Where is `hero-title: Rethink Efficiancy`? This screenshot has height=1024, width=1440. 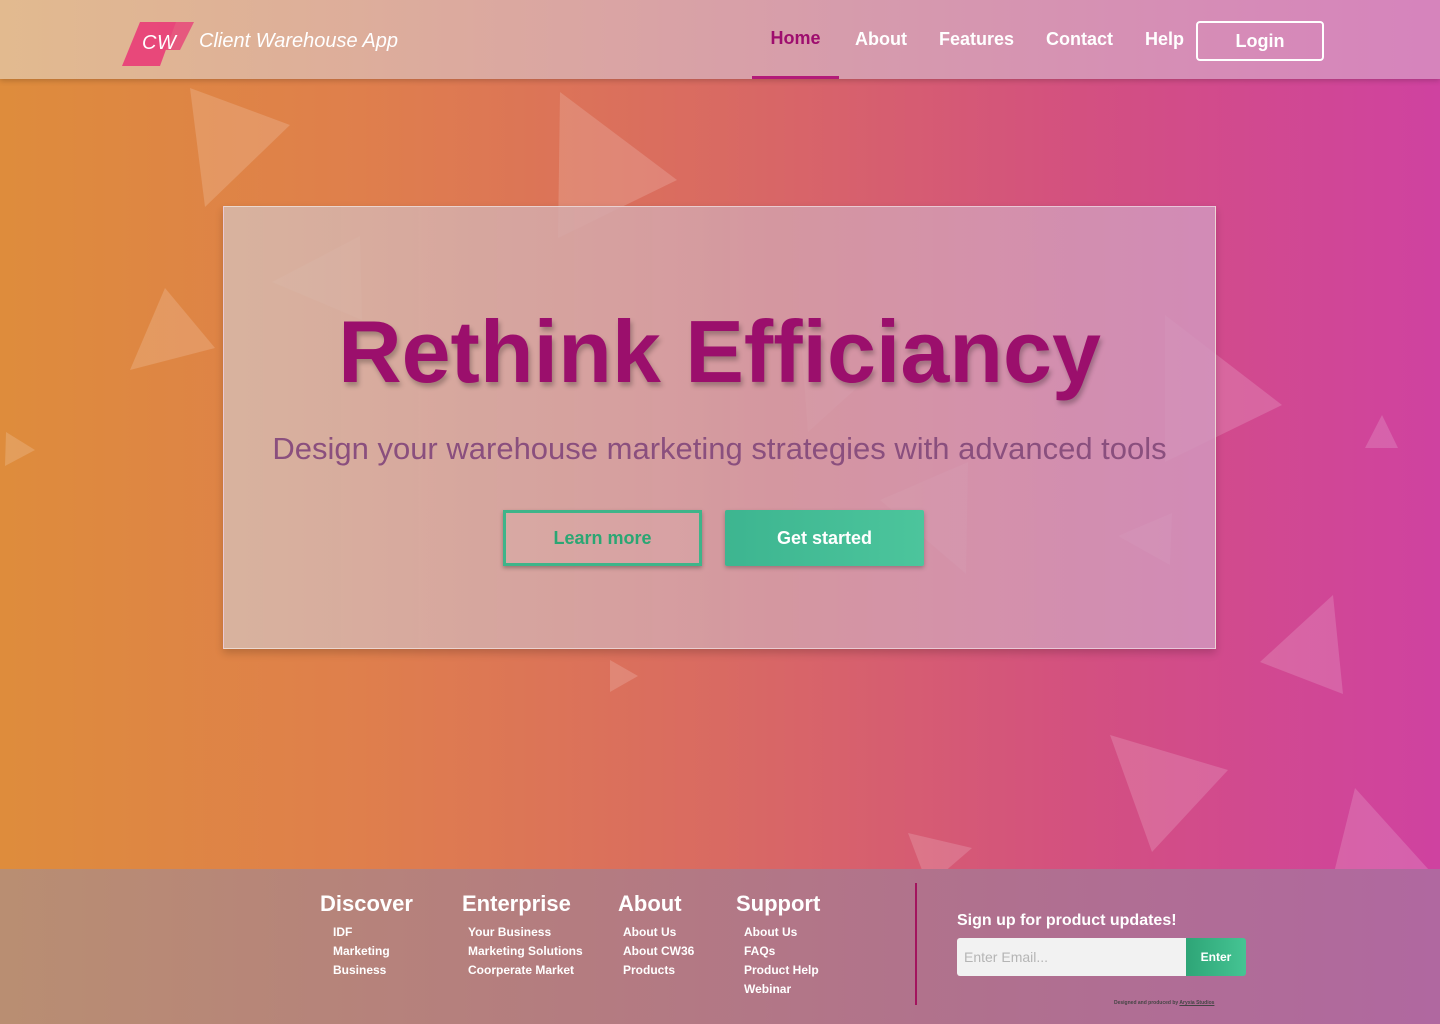 hero-title: Rethink Efficiancy is located at coordinates (719, 351).